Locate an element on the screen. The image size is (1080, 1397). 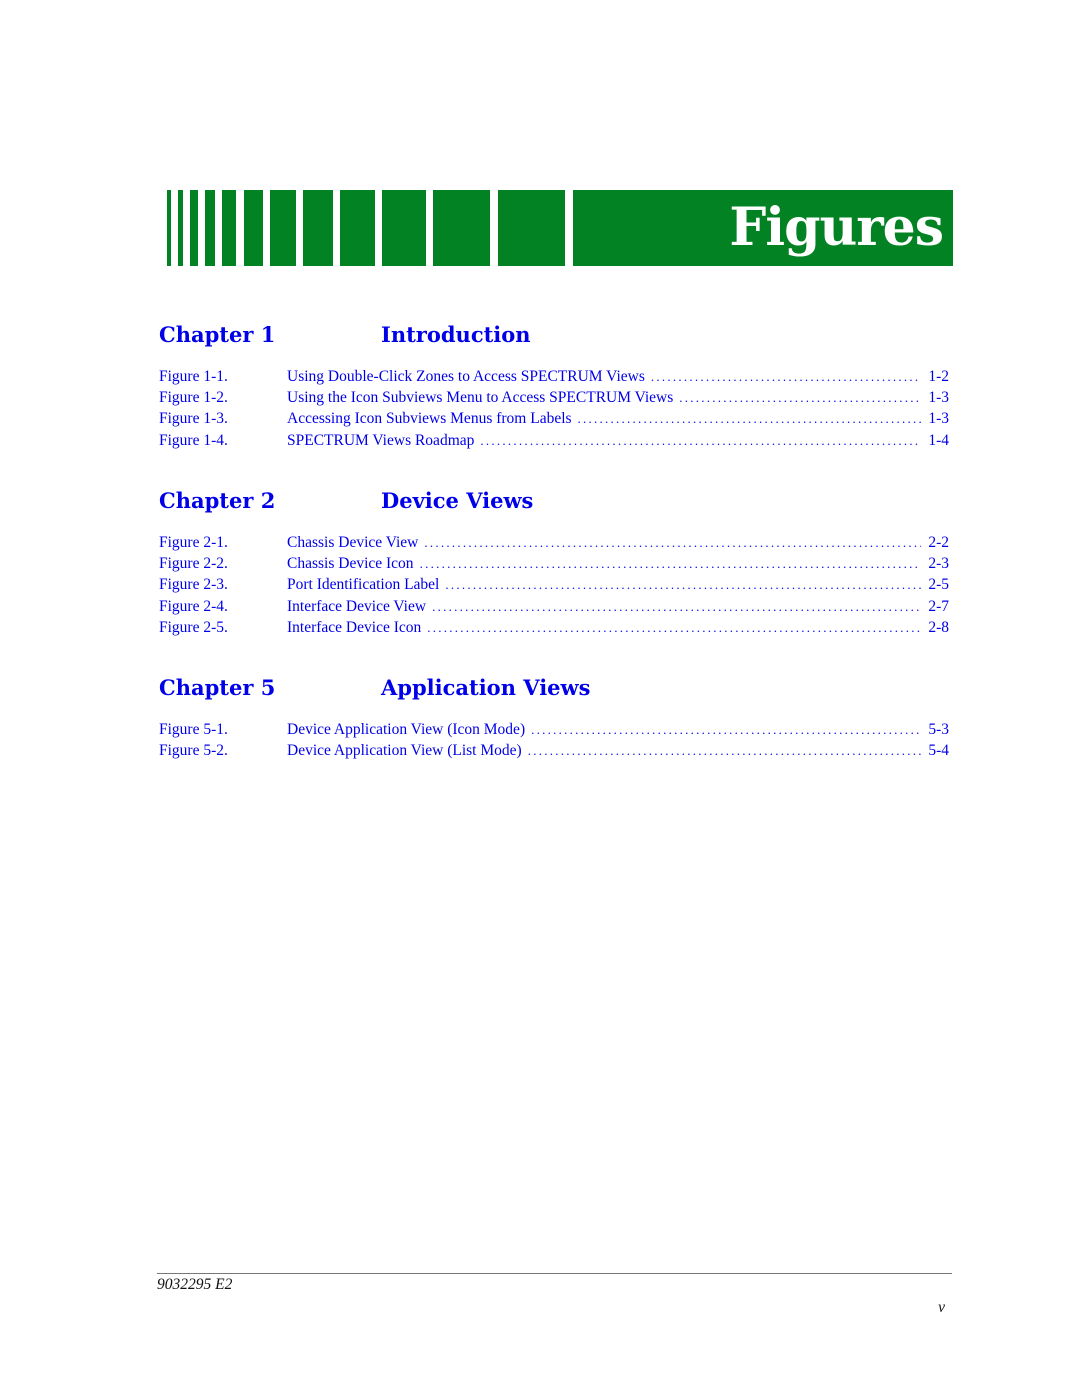
chapter-heading: Chapter 1 Introduction is located at coordinates (554, 337).